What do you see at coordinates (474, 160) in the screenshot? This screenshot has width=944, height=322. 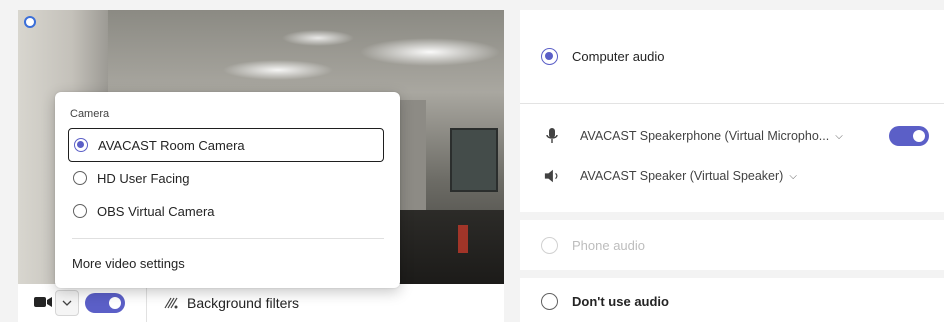 I see `preview-monitor` at bounding box center [474, 160].